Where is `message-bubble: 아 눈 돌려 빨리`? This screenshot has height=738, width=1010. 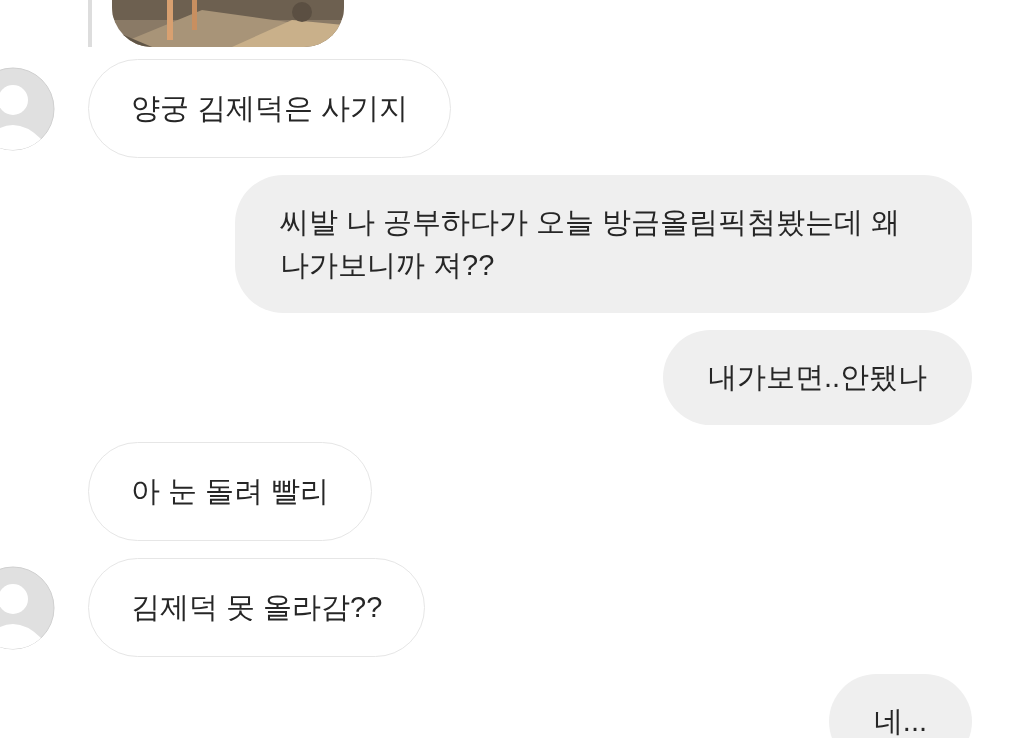
message-bubble: 아 눈 돌려 빨리 is located at coordinates (230, 491).